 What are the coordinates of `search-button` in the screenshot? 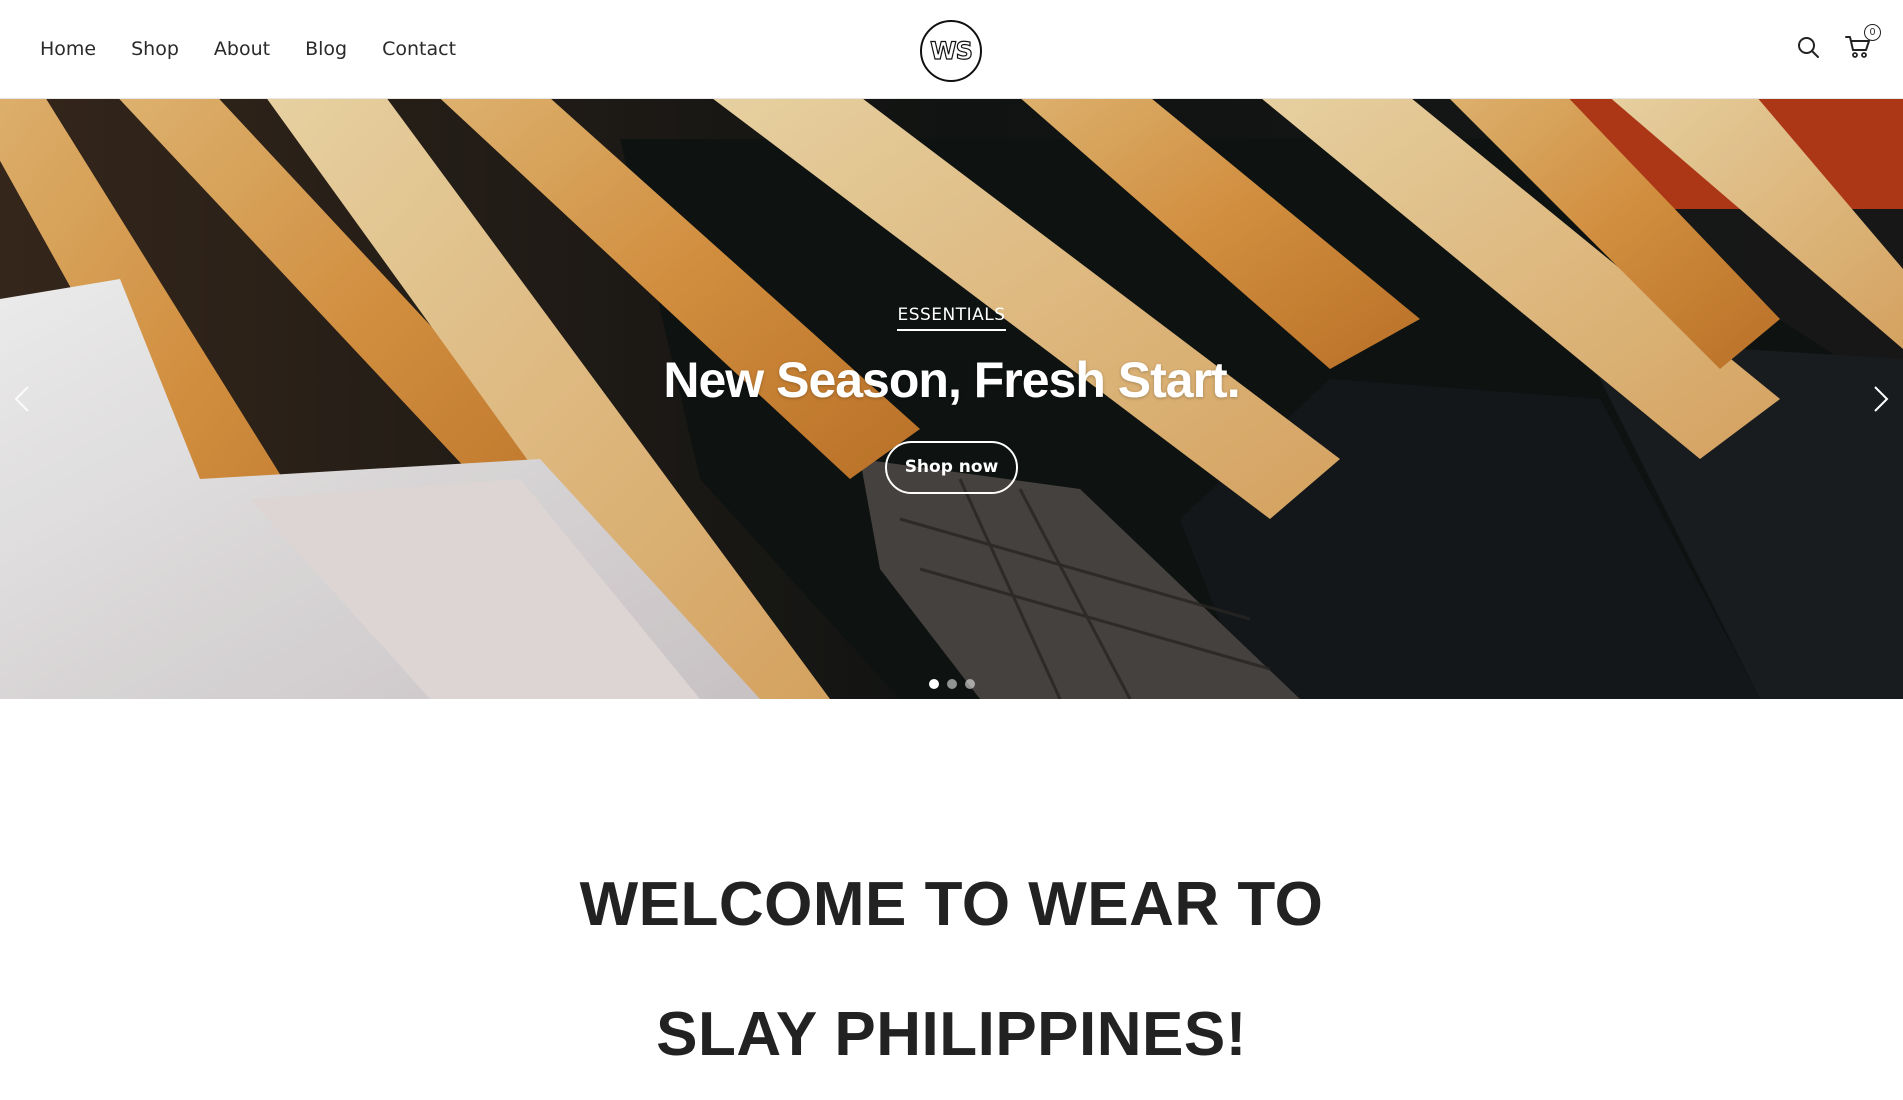 It's located at (1808, 47).